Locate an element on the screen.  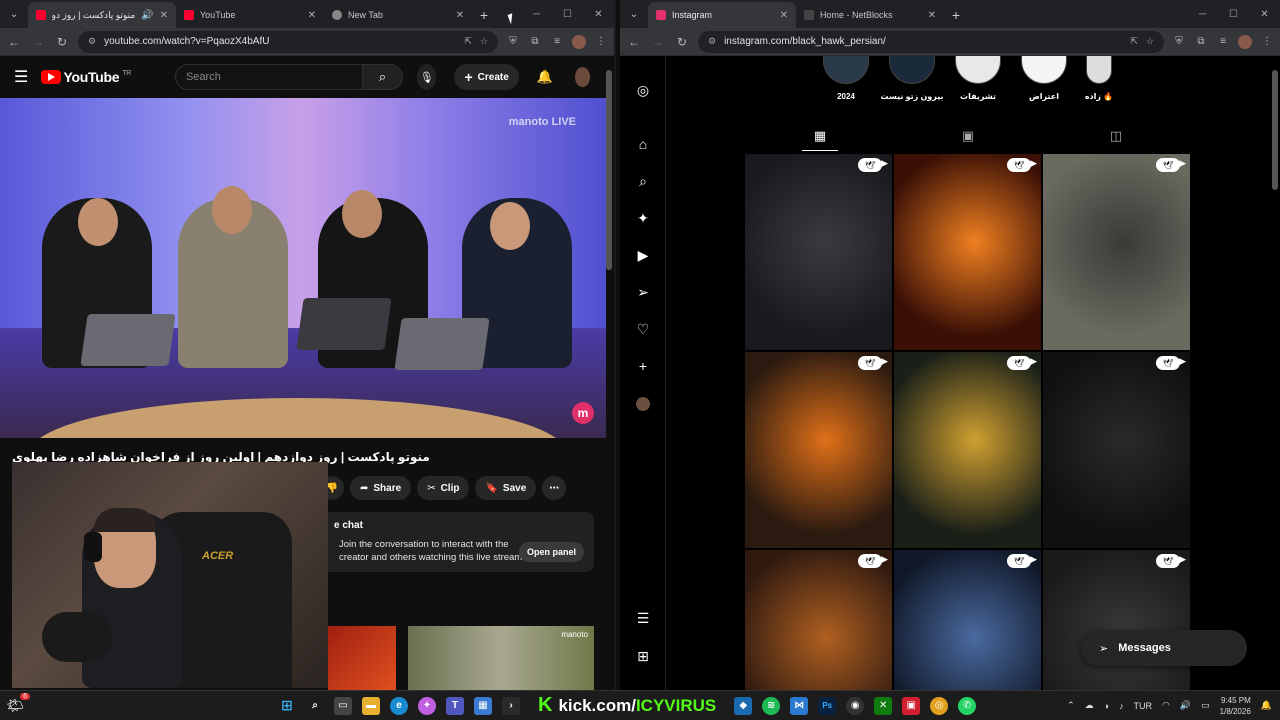
posts-grid-tab-icon: ▦ is located at coordinates (820, 139).